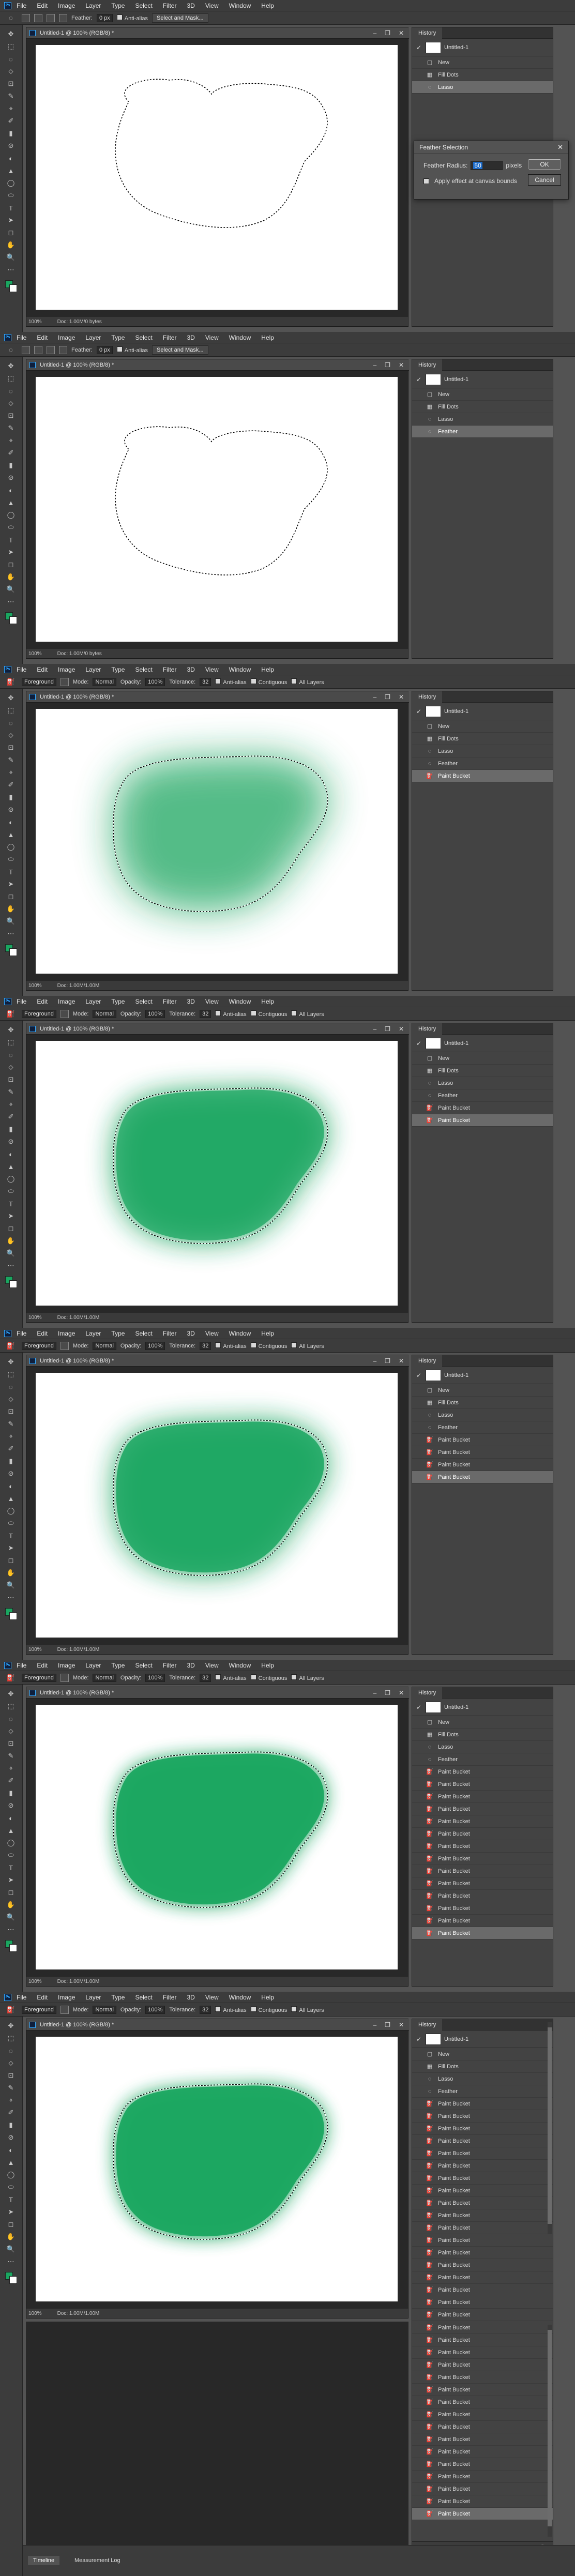 The image size is (575, 2576). What do you see at coordinates (374, 1029) in the screenshot?
I see `minimize-icon: –` at bounding box center [374, 1029].